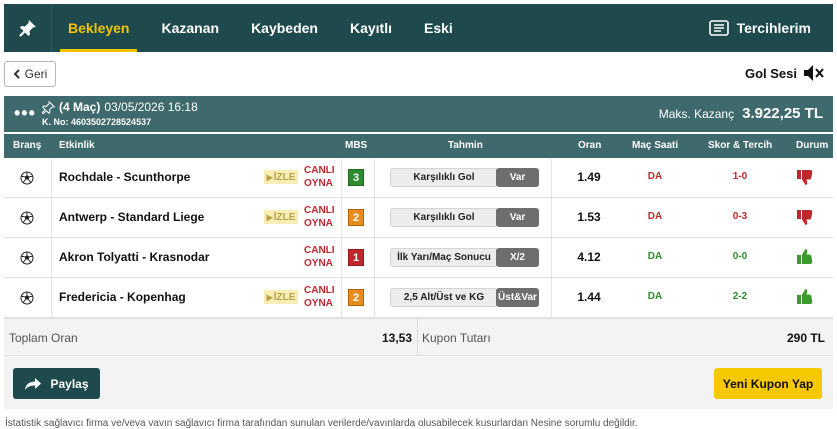  What do you see at coordinates (590, 145) in the screenshot?
I see `col-oran: Oran` at bounding box center [590, 145].